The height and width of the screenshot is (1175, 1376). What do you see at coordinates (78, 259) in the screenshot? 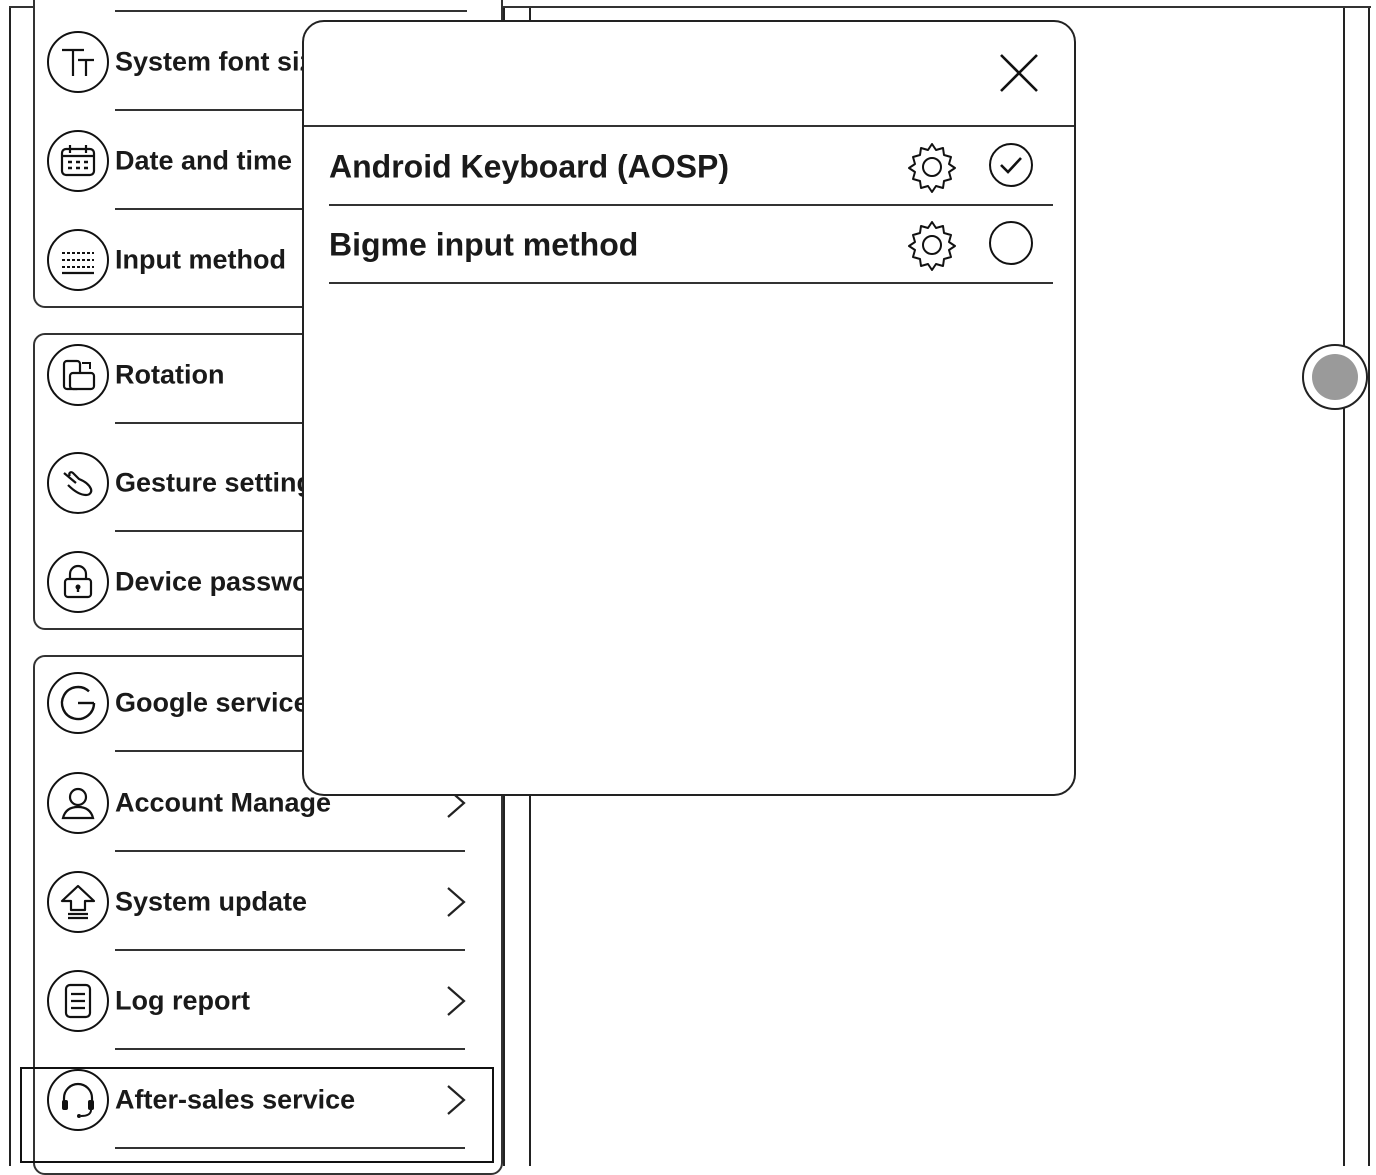
I see `keyboard-icon` at bounding box center [78, 259].